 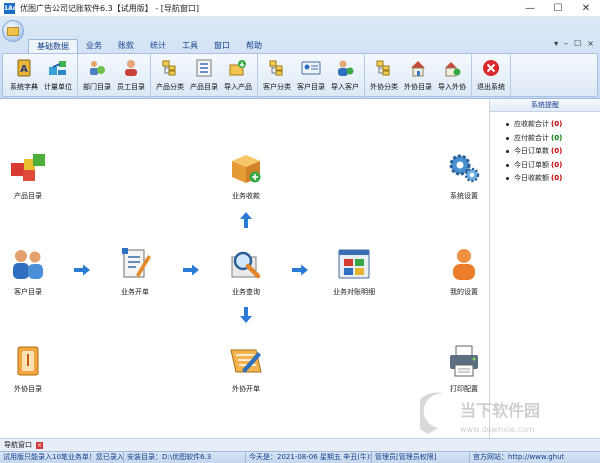 I want to click on outsource-category-icon, so click(x=384, y=68).